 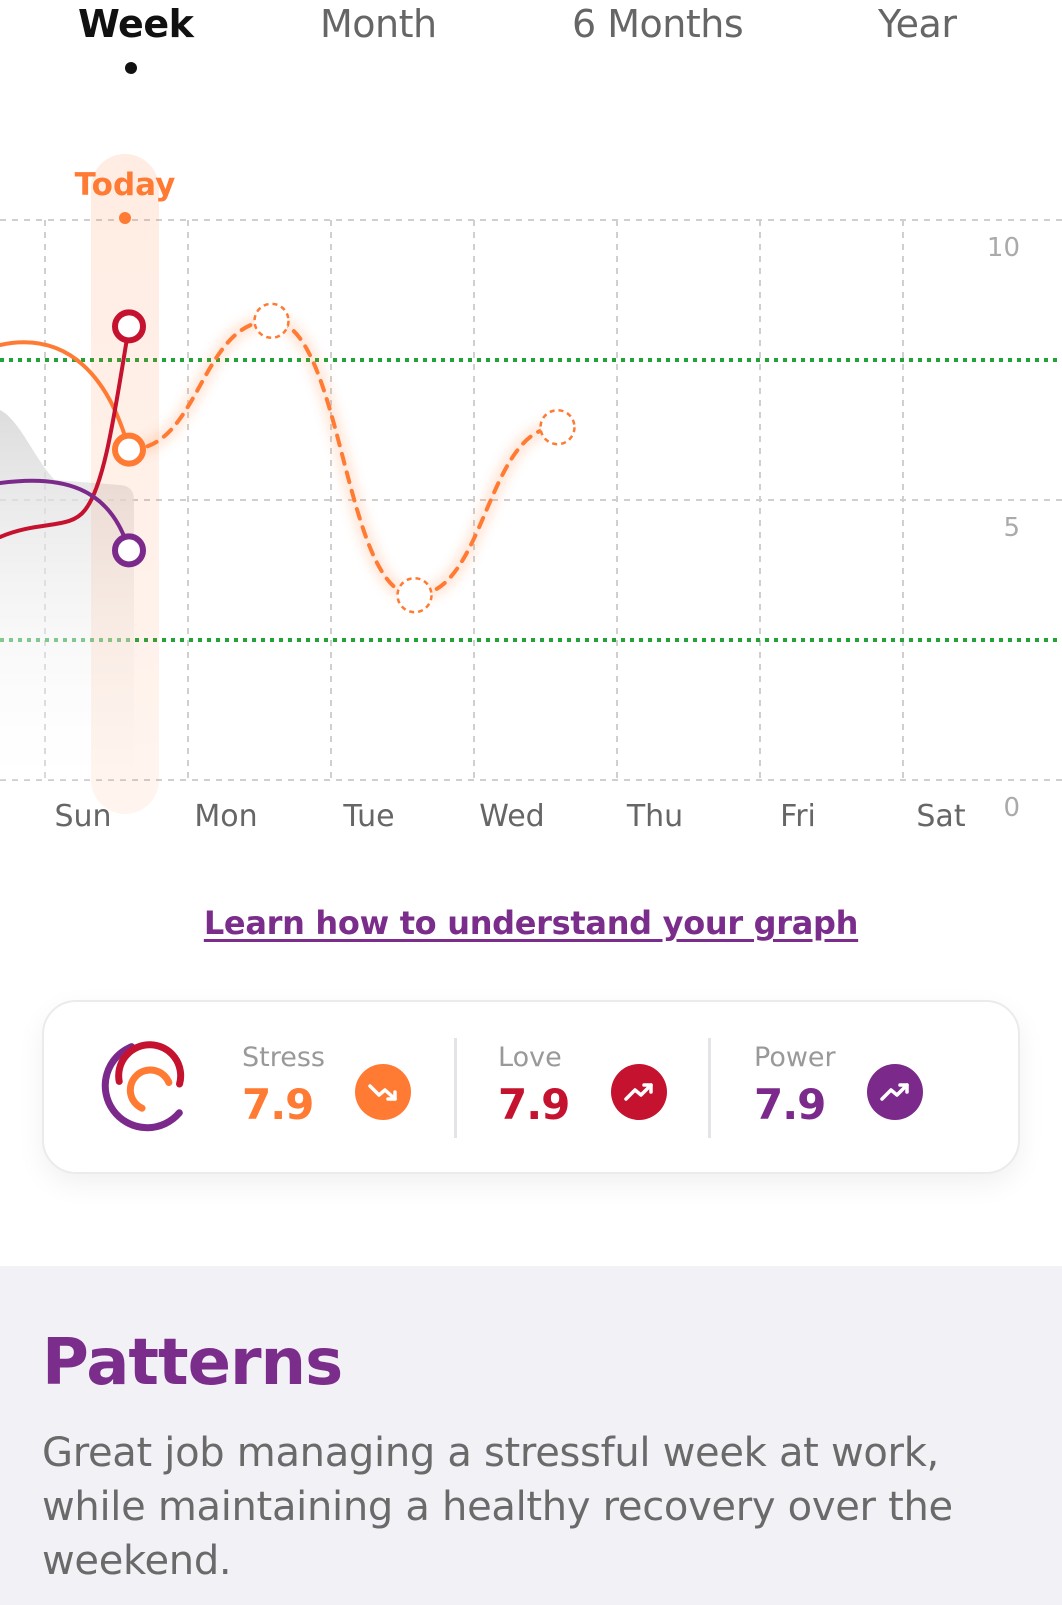 What do you see at coordinates (1011, 528) in the screenshot?
I see `y-tick-label: 5` at bounding box center [1011, 528].